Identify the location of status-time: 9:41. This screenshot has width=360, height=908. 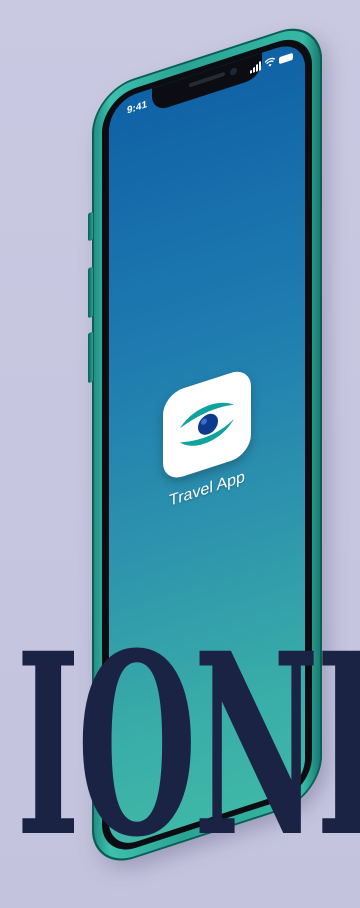
(137, 108).